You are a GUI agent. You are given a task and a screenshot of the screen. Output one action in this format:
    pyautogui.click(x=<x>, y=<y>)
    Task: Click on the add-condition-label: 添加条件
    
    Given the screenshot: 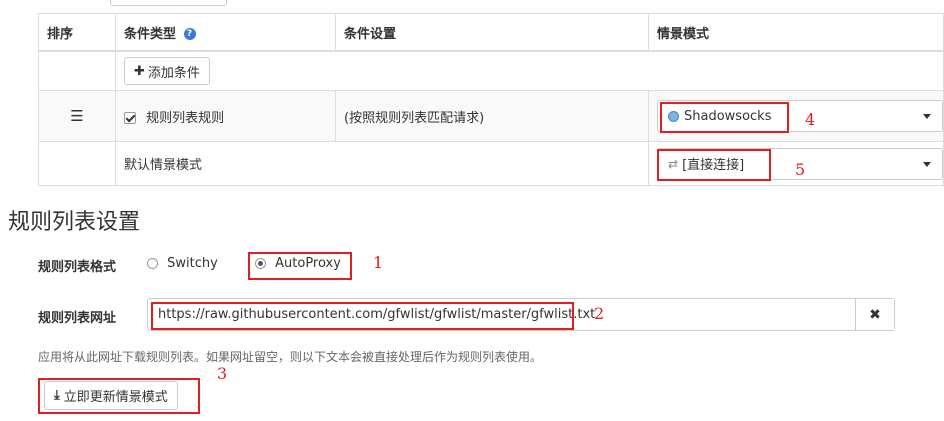 What is the action you would take?
    pyautogui.click(x=173, y=73)
    